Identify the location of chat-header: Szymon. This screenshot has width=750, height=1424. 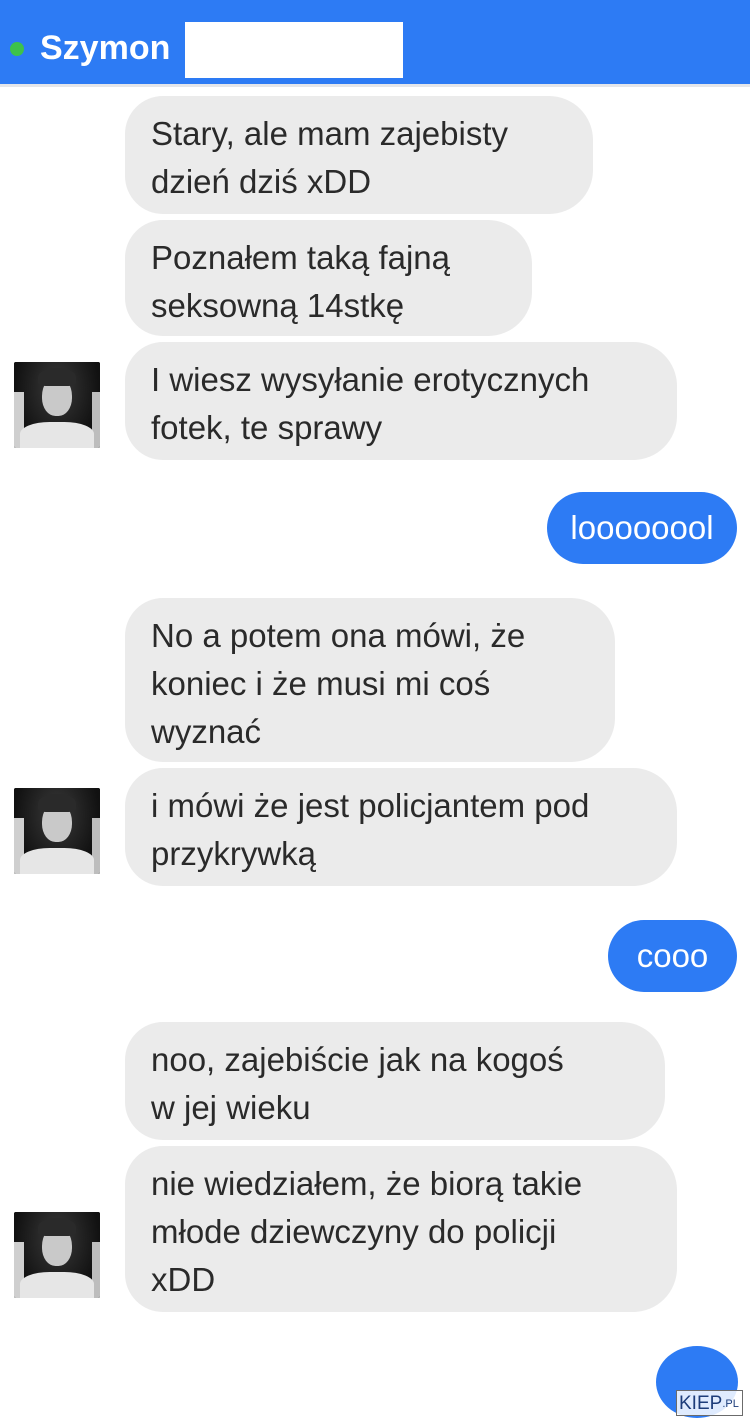
(375, 42).